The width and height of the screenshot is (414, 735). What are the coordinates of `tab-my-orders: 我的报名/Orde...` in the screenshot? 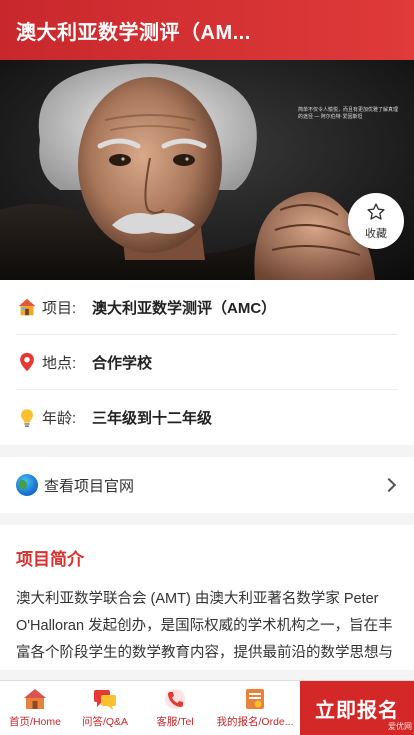 It's located at (255, 708).